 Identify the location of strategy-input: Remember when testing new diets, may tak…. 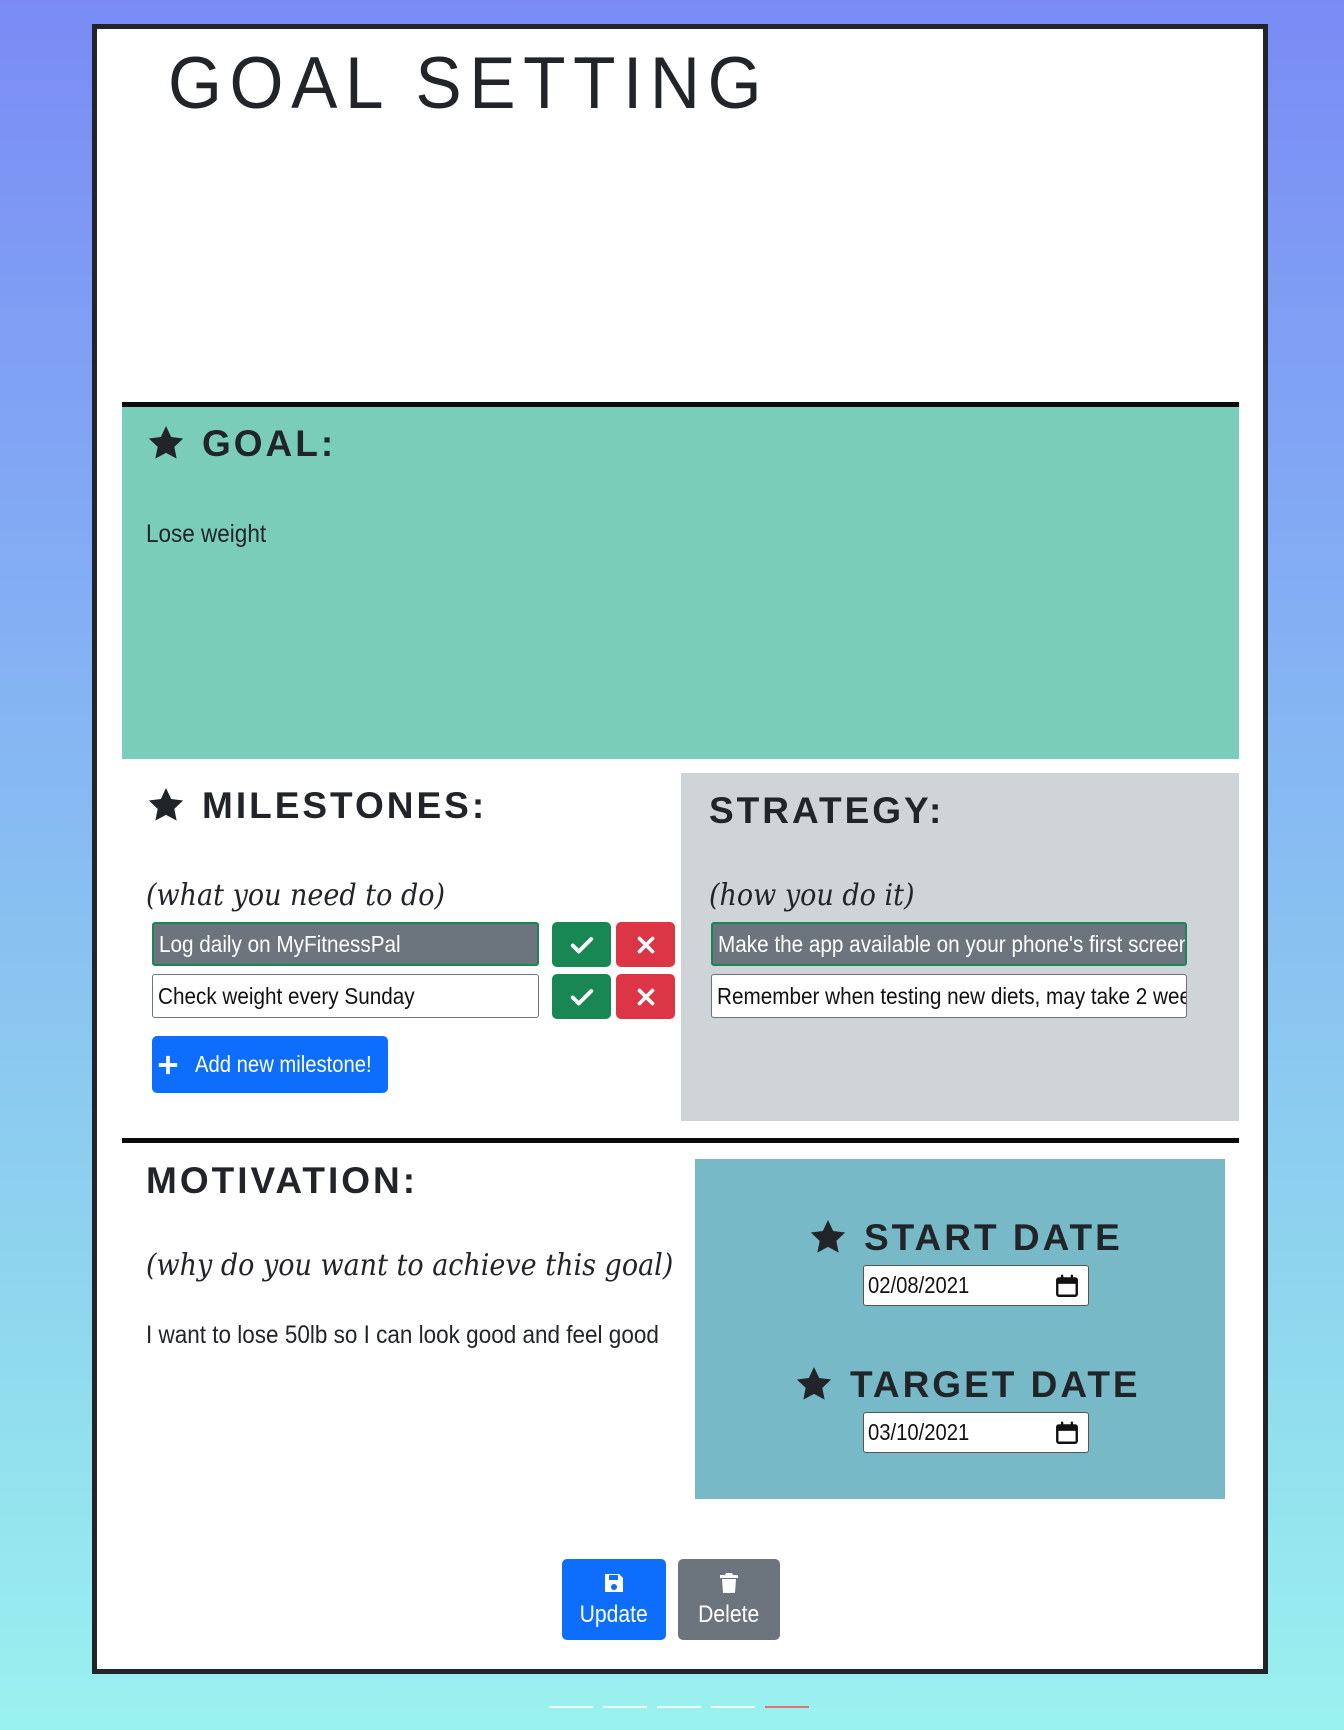
(949, 996).